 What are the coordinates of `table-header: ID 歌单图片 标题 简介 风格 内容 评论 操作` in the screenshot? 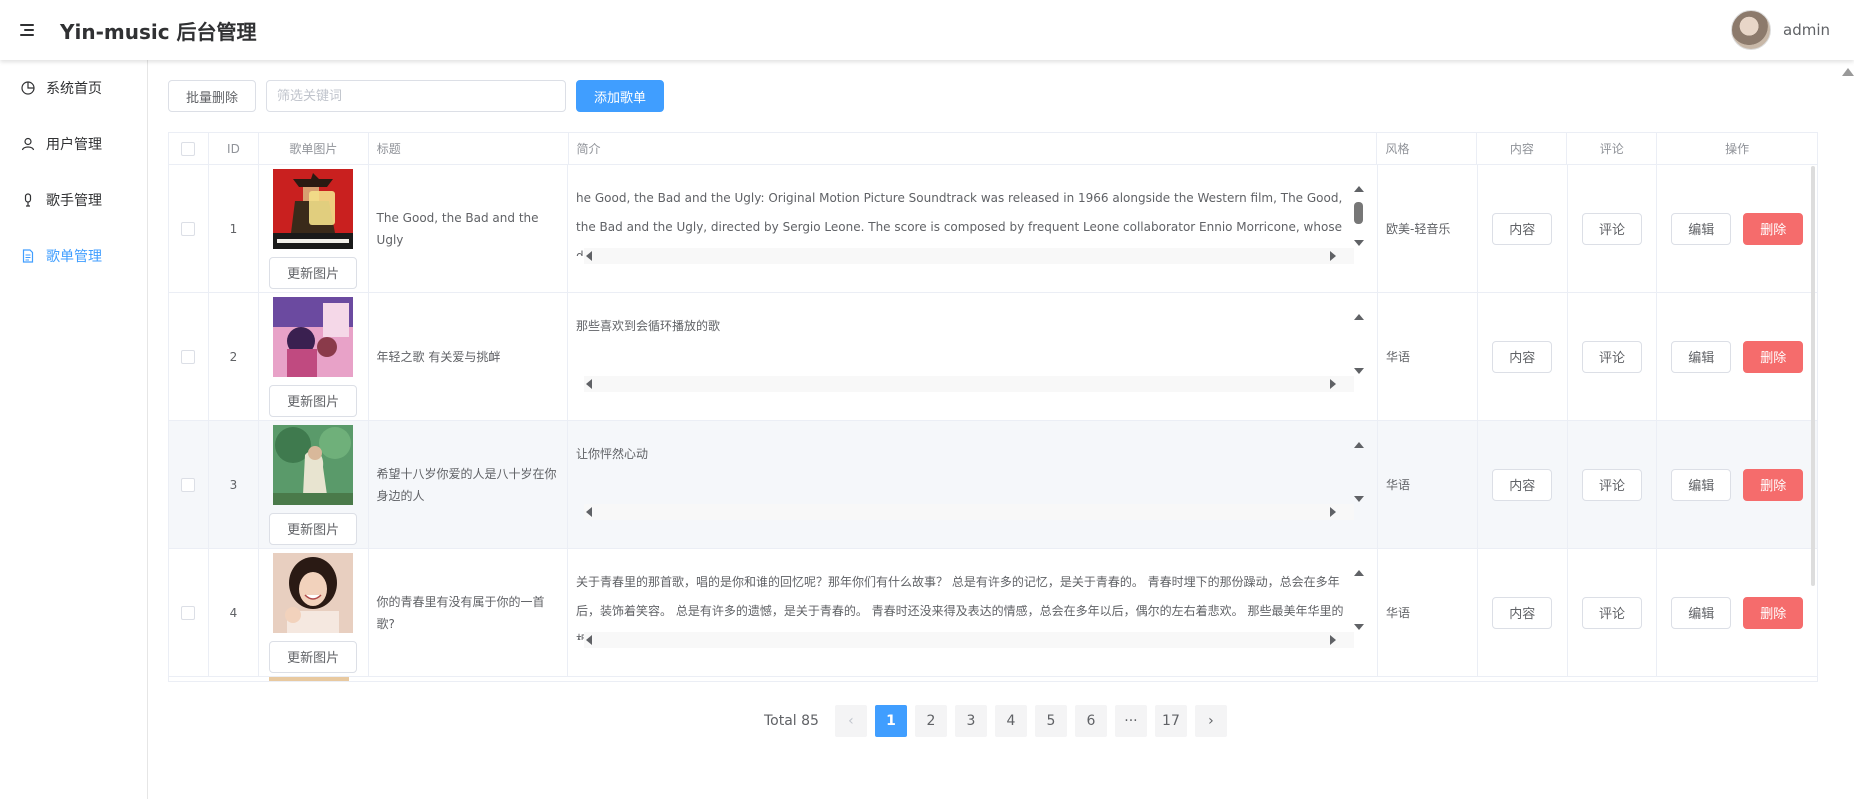 It's located at (993, 149).